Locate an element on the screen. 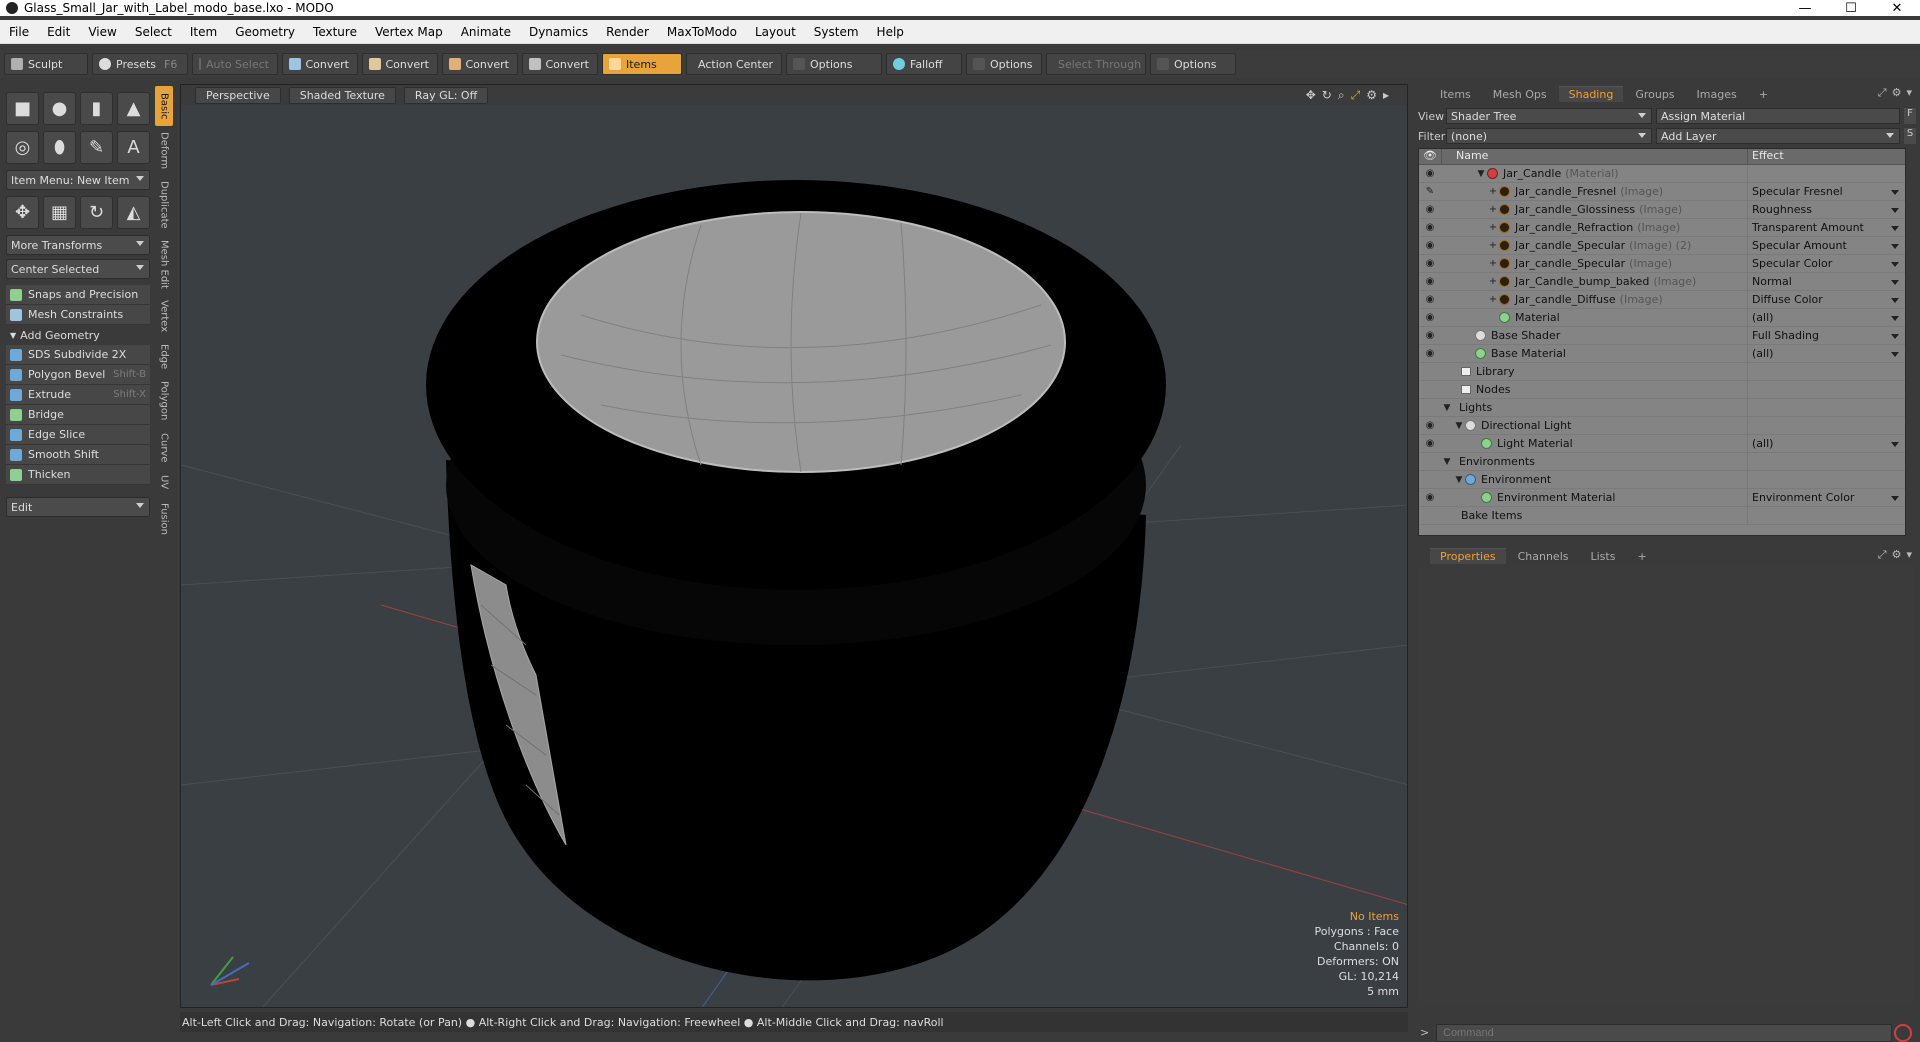 This screenshot has height=1042, width=1920. menu-texture: Texture is located at coordinates (335, 32).